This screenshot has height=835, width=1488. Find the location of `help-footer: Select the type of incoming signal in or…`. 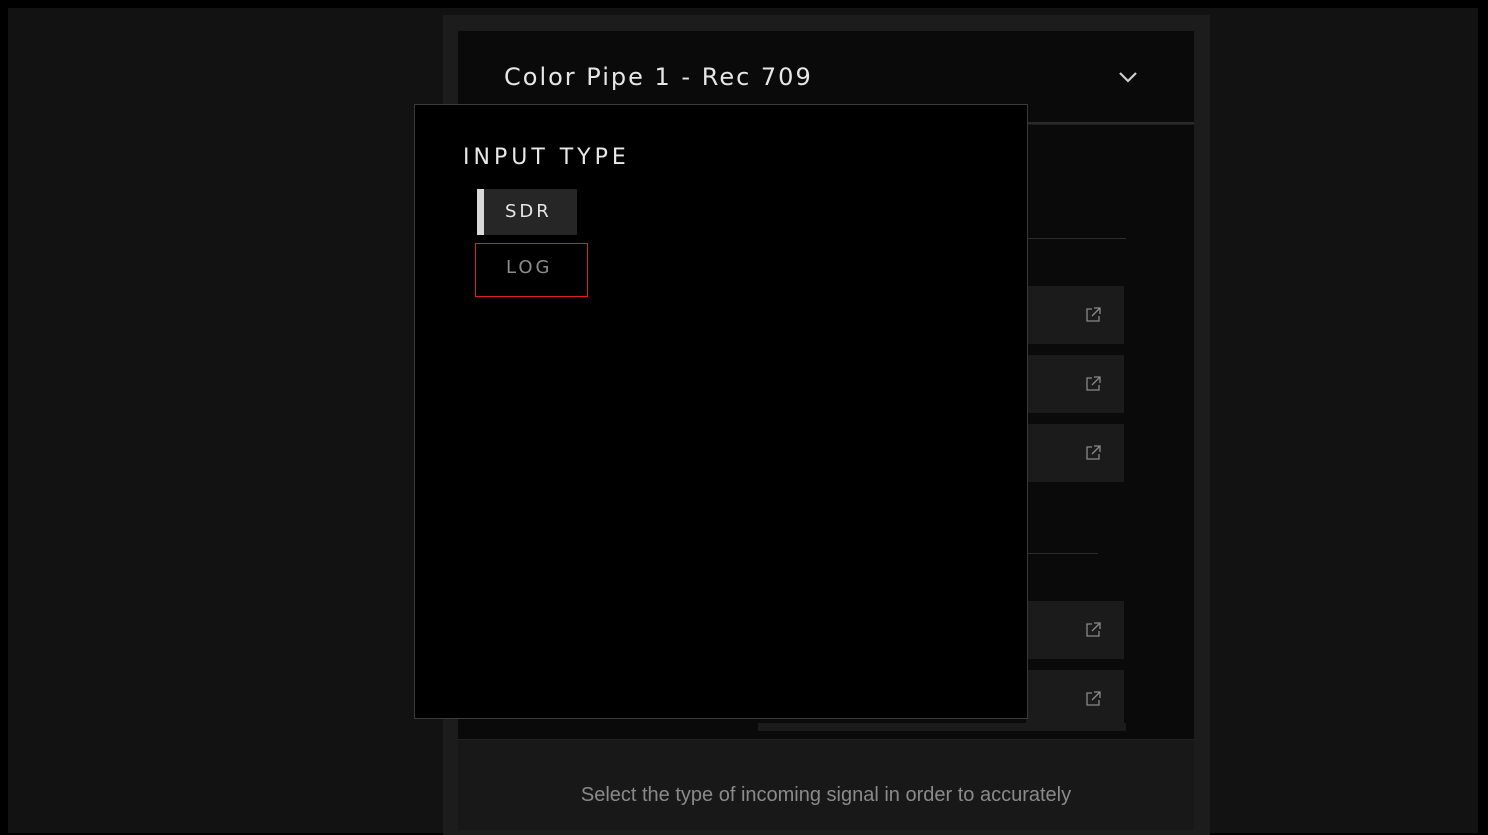

help-footer: Select the type of incoming signal in or… is located at coordinates (826, 784).